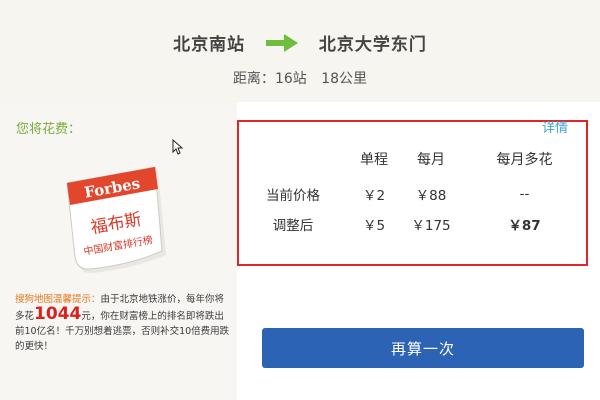 The image size is (600, 400). What do you see at coordinates (300, 42) in the screenshot?
I see `route-line: 北京南站 北京大学东门` at bounding box center [300, 42].